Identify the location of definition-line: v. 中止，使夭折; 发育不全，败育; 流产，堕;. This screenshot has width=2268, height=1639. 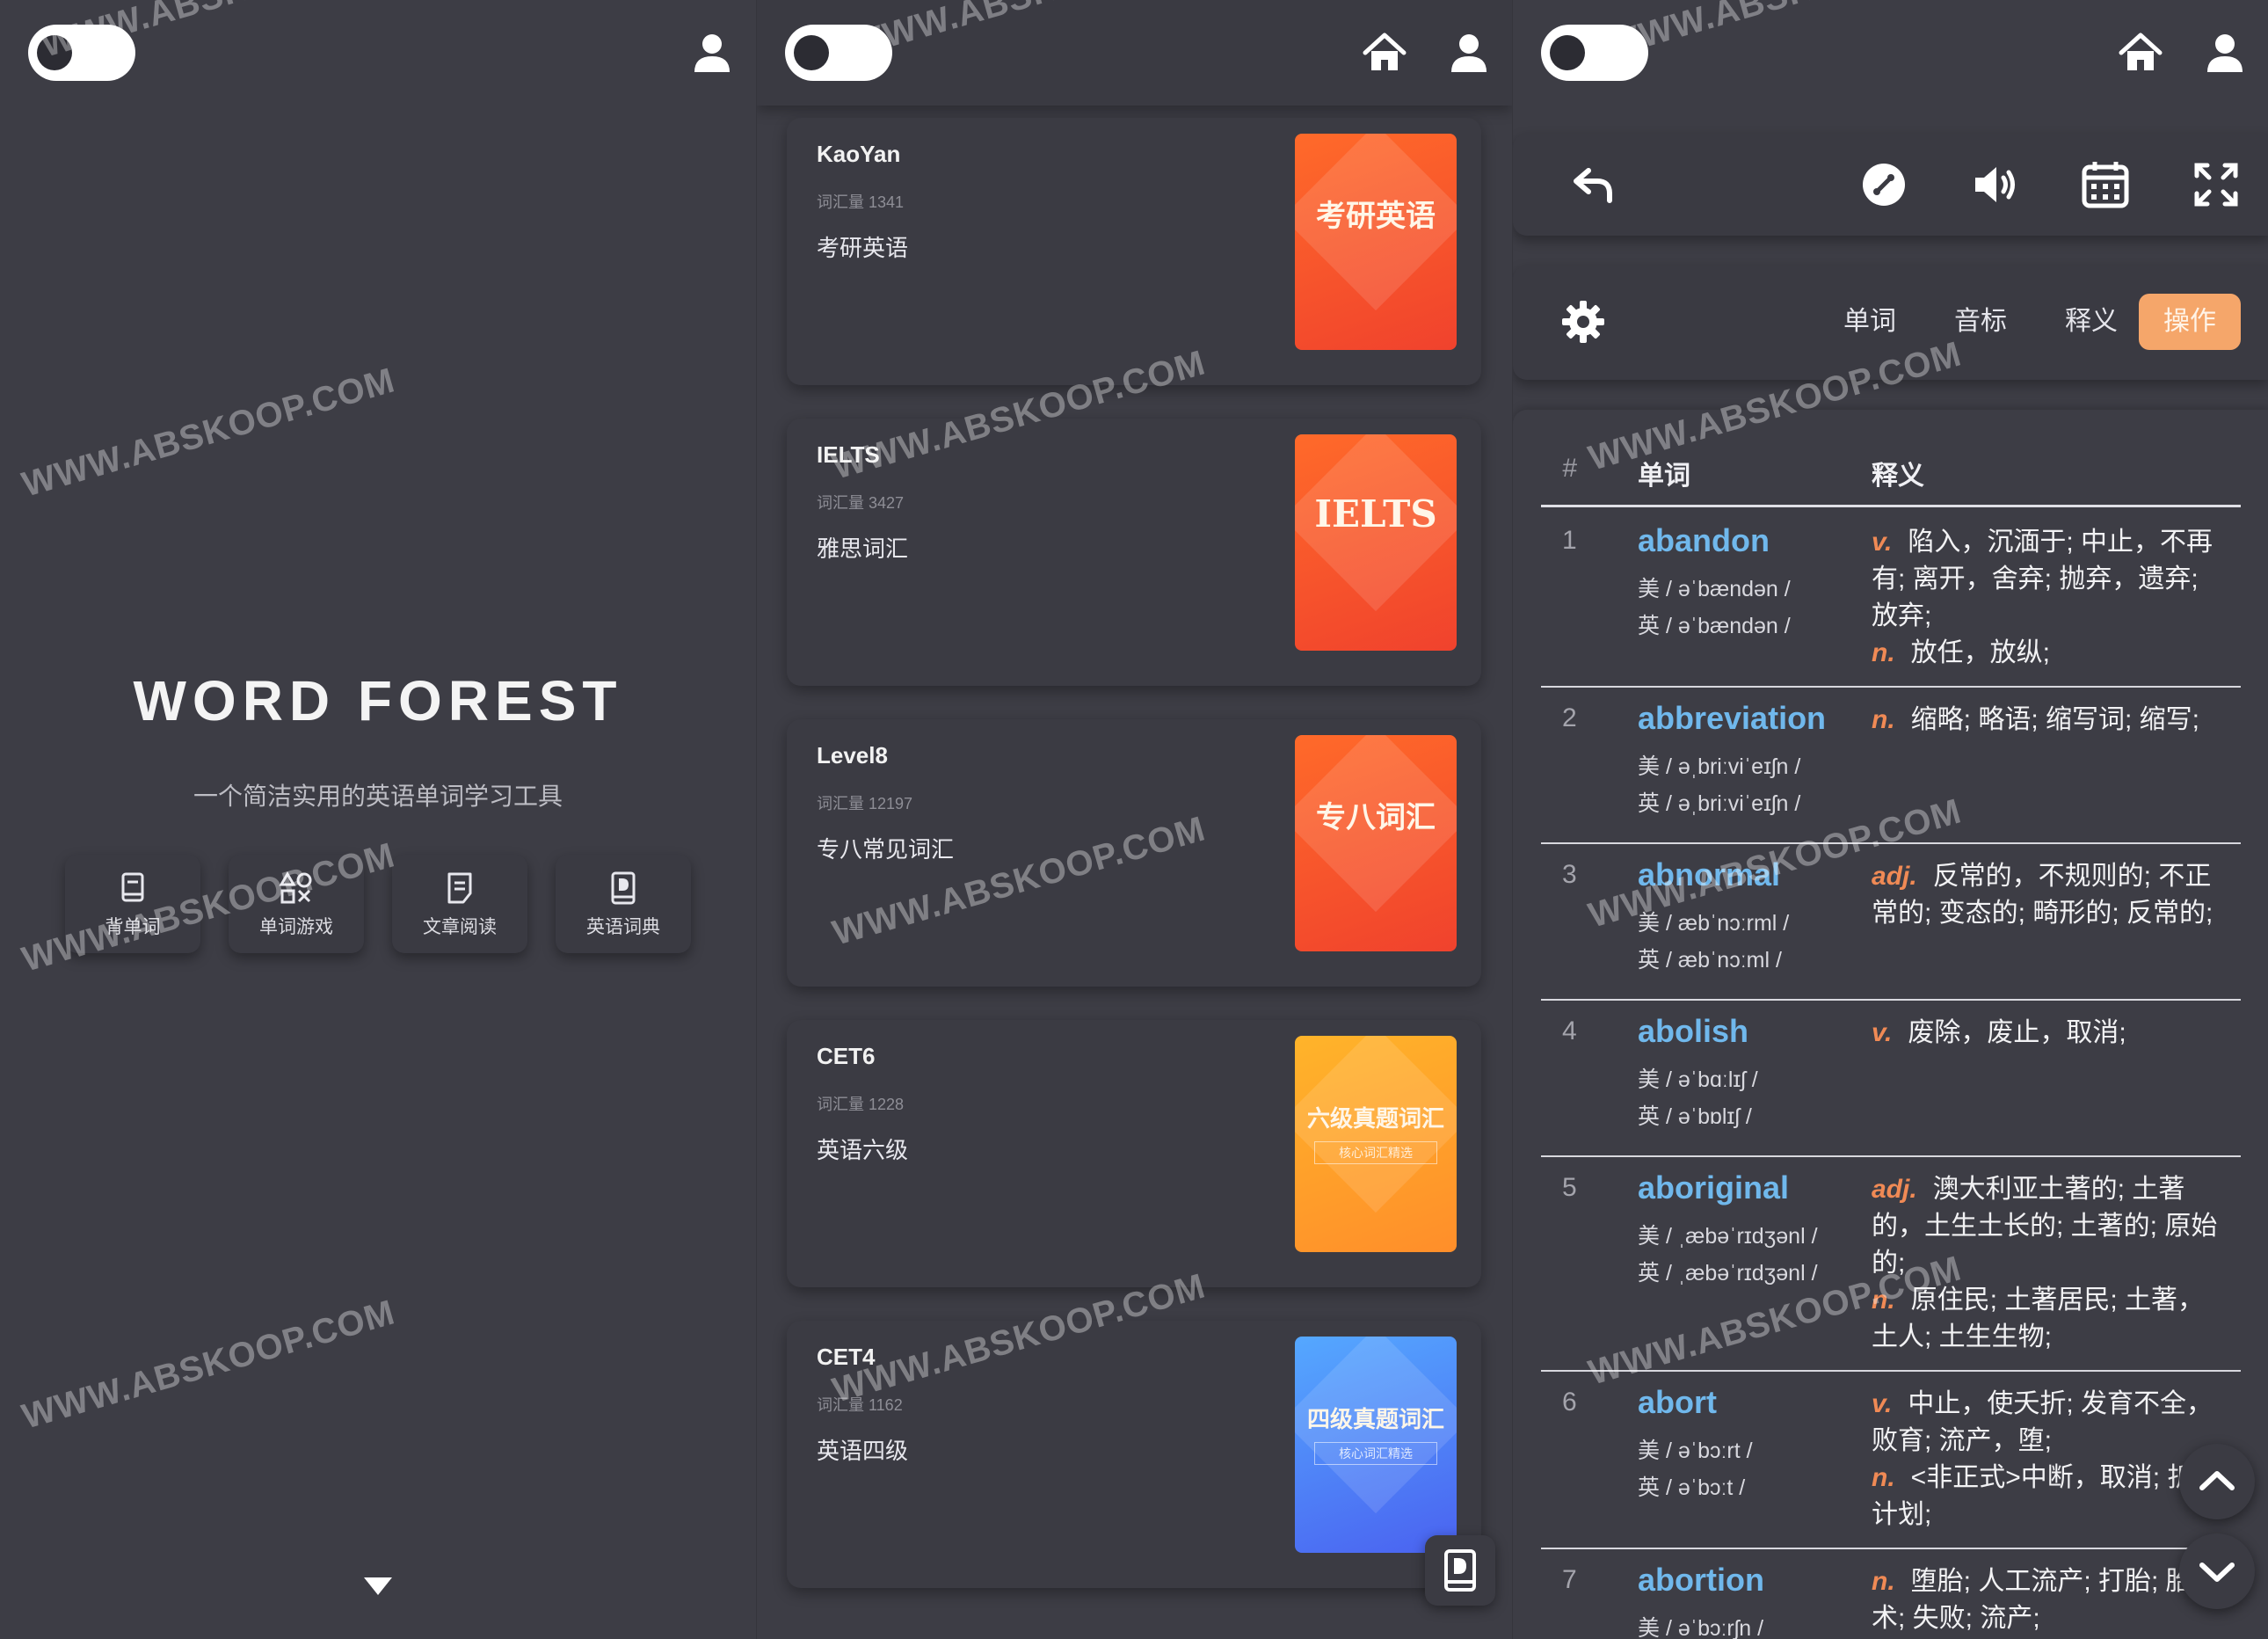
(2048, 1423).